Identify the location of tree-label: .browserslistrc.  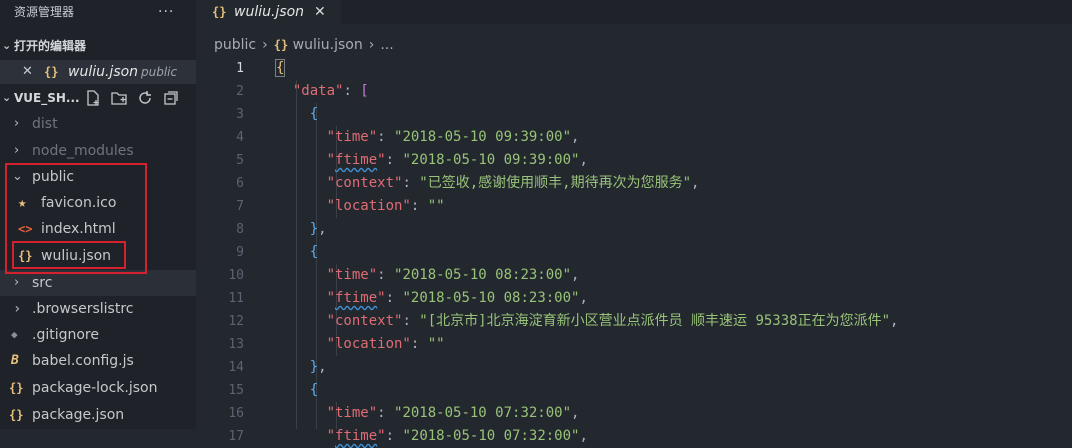
(83, 309).